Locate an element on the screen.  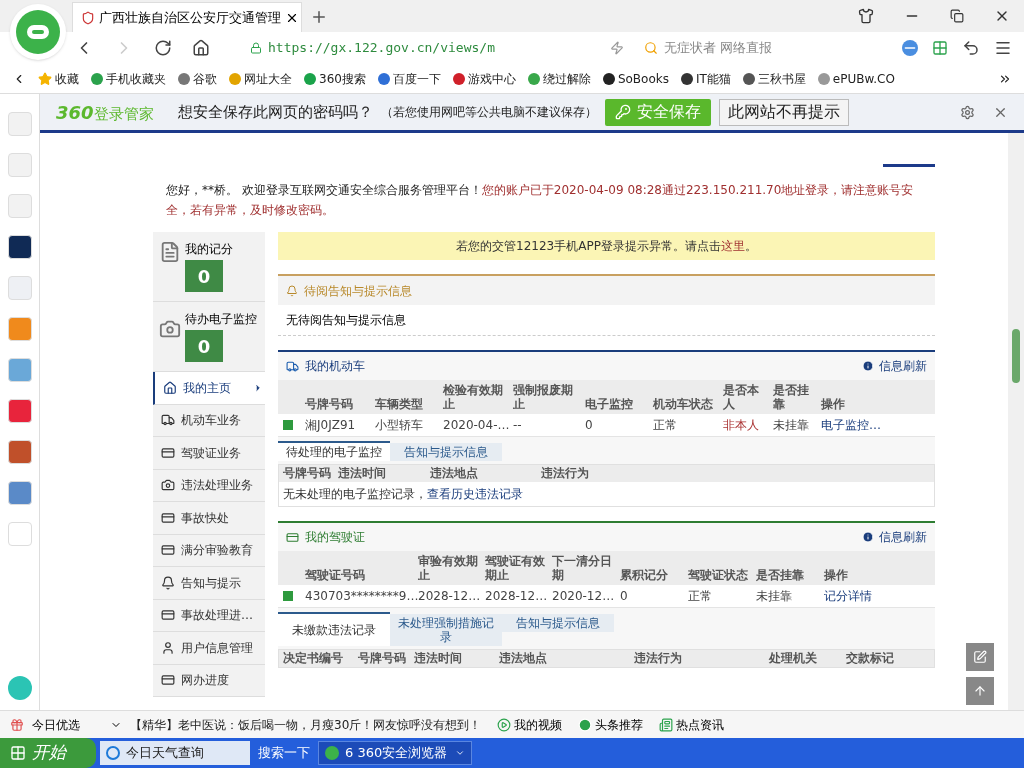
edit-button is located at coordinates (980, 657).